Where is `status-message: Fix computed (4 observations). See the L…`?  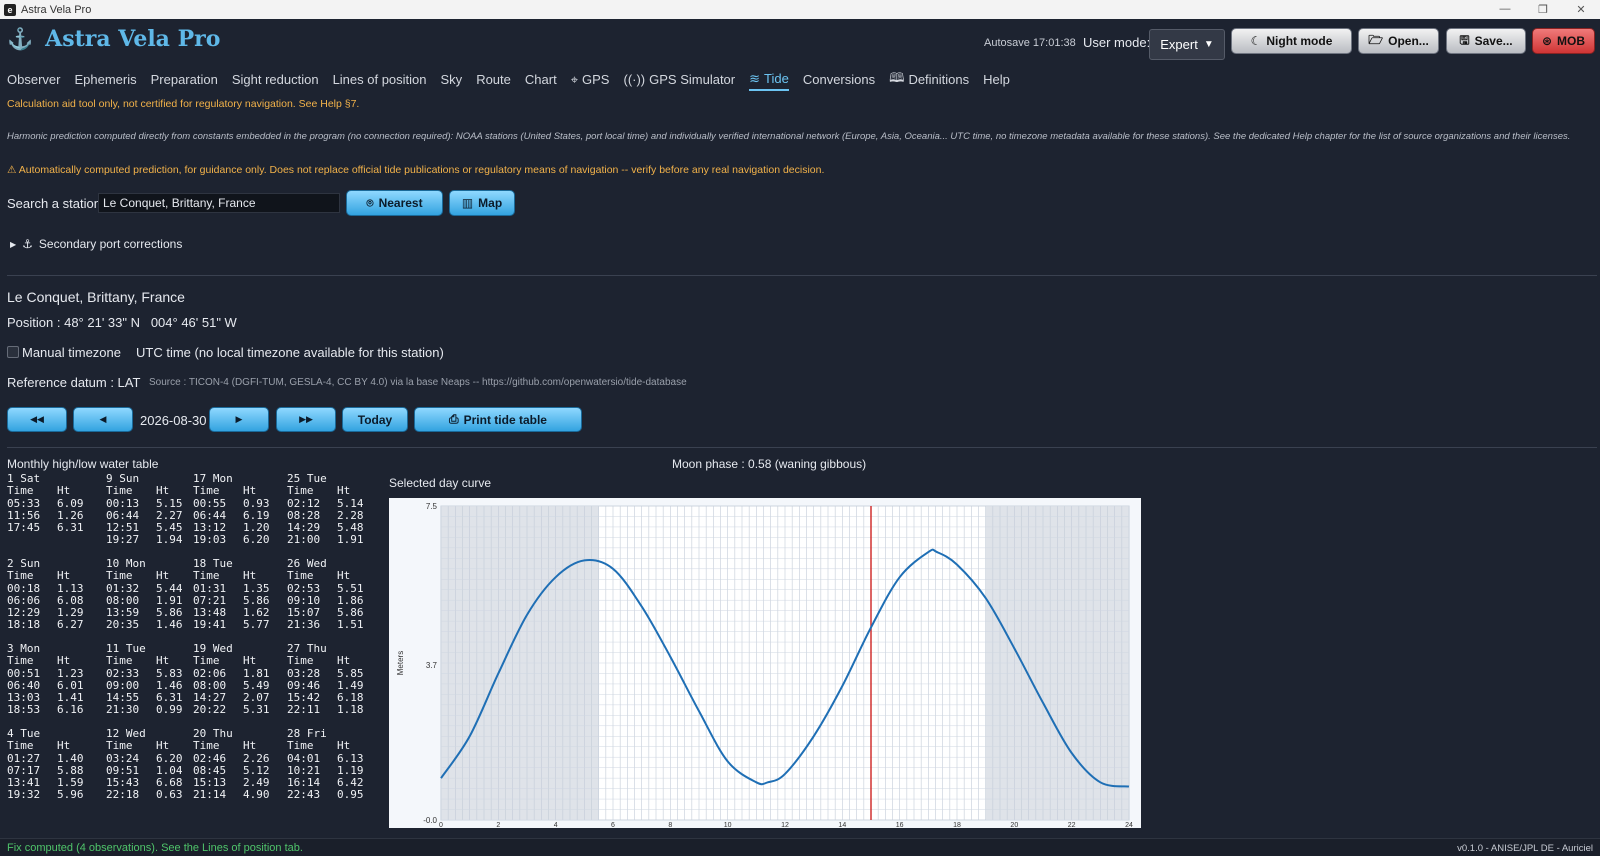
status-message: Fix computed (4 observations). See the L… is located at coordinates (155, 848).